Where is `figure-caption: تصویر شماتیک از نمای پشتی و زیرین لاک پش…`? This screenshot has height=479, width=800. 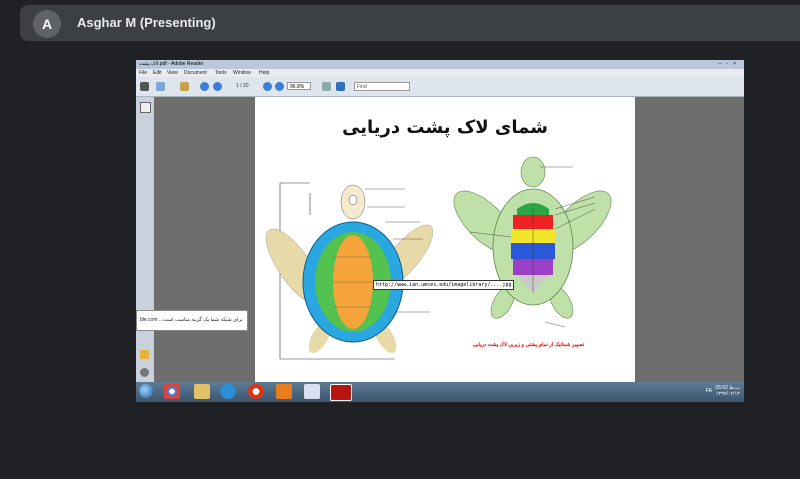 figure-caption: تصویر شماتیک از نمای پشتی و زیرین لاک پش… is located at coordinates (529, 345).